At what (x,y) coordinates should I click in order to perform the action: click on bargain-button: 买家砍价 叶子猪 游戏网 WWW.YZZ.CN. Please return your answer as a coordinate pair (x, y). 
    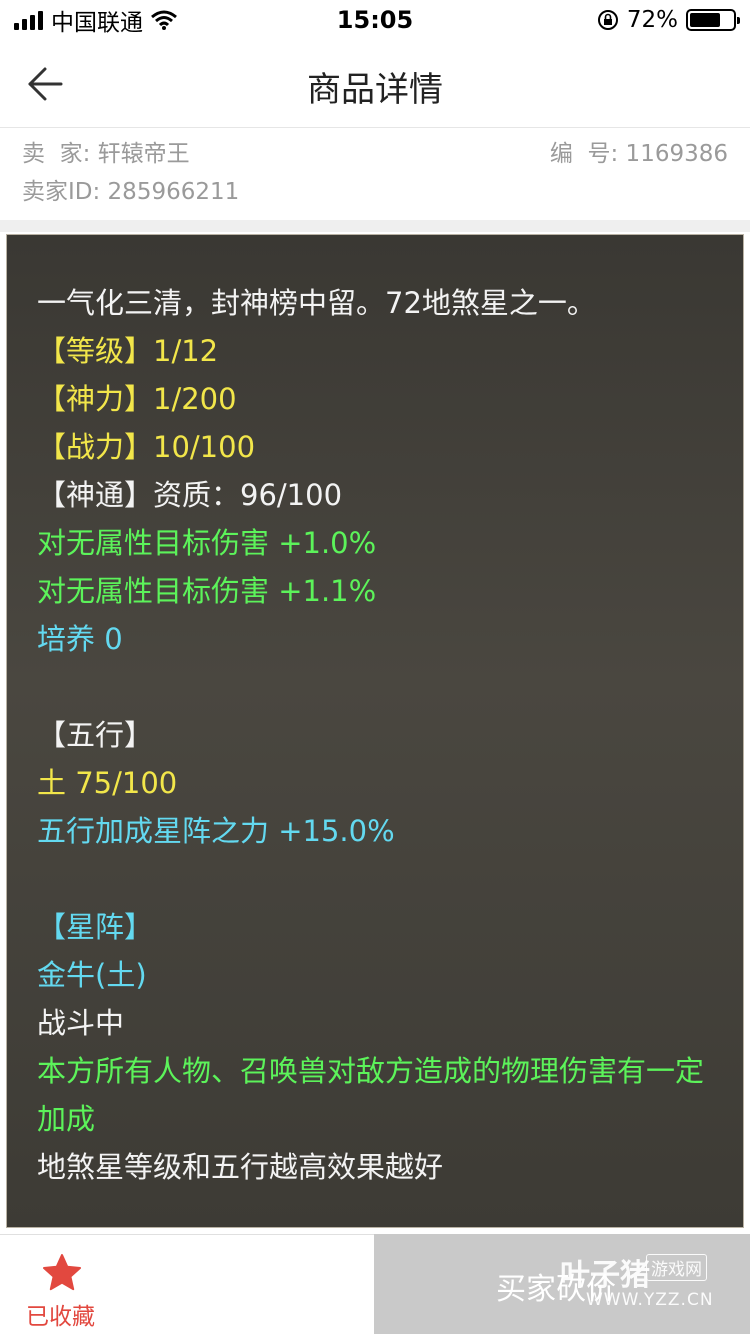
    Looking at the image, I should click on (562, 1284).